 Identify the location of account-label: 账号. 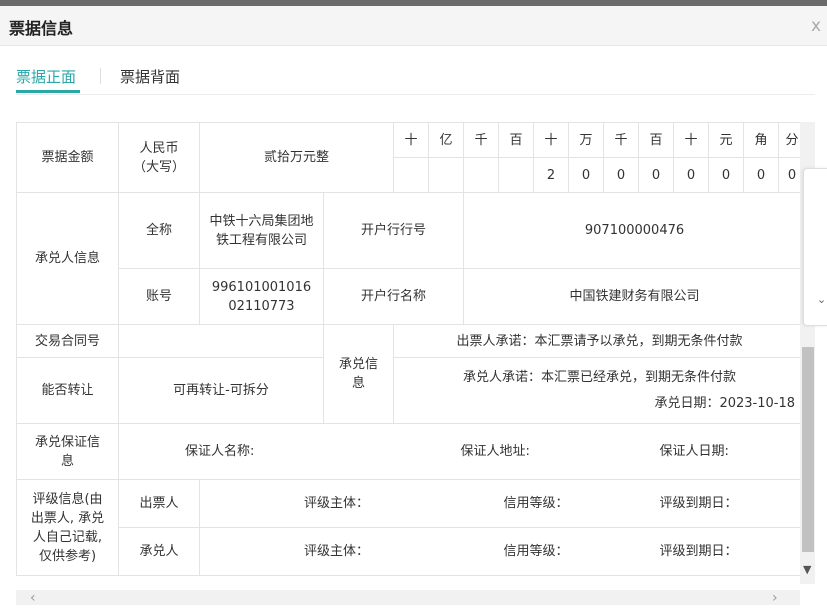
(159, 296).